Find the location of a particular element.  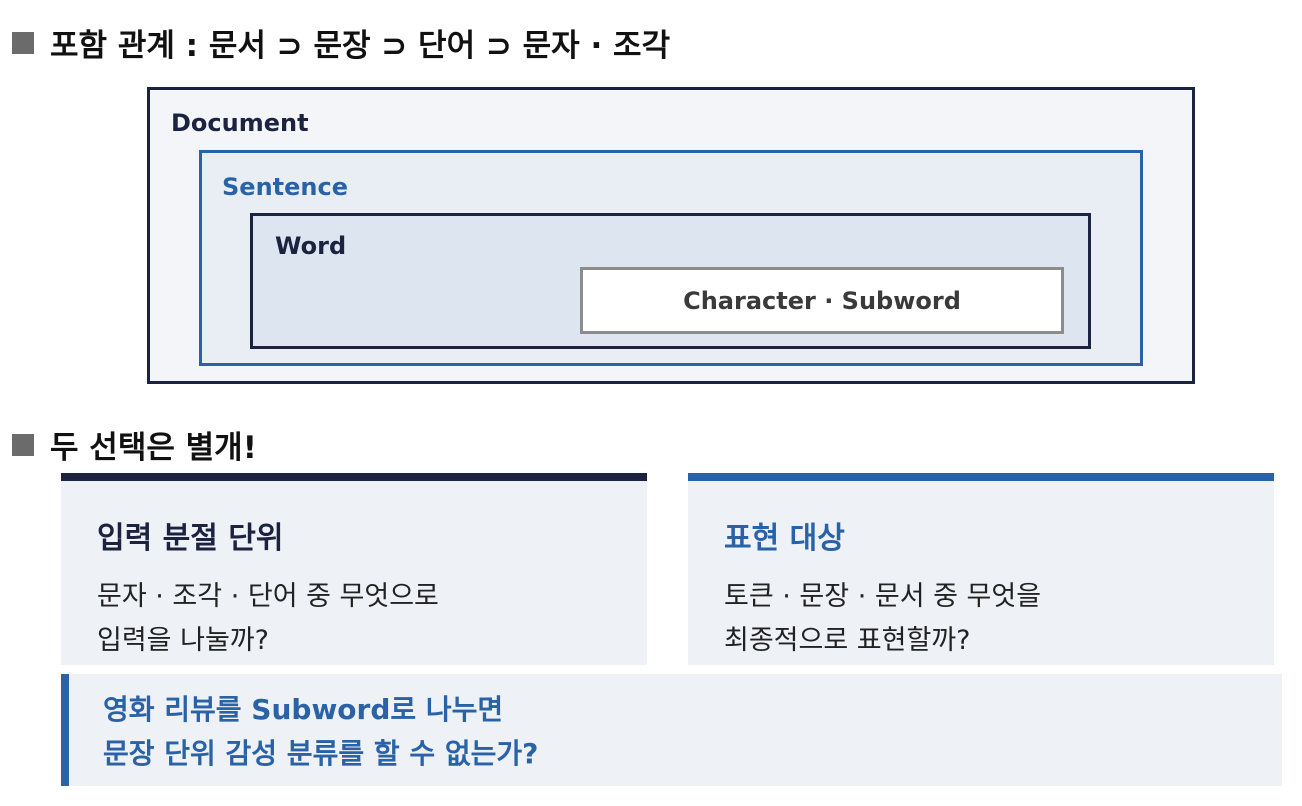

character-subword-label: Character · Subword is located at coordinates (822, 300).